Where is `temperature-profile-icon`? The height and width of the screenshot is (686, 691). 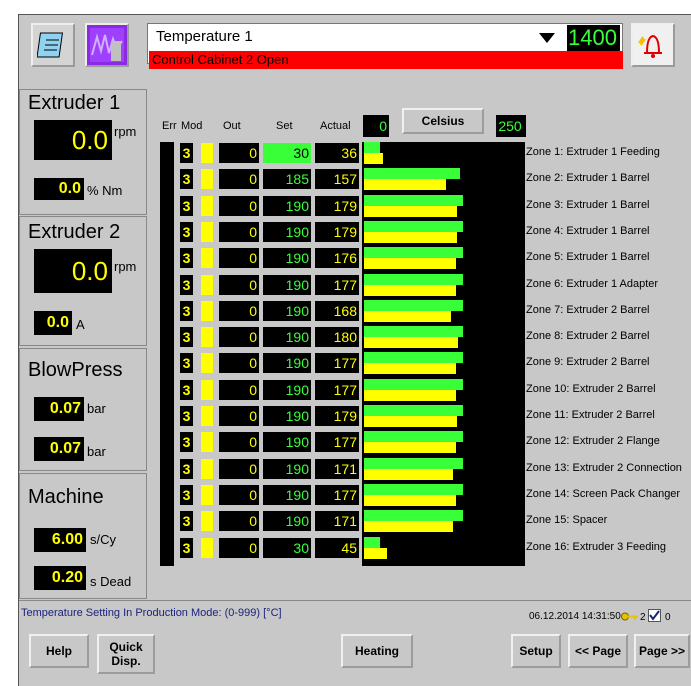 temperature-profile-icon is located at coordinates (107, 45).